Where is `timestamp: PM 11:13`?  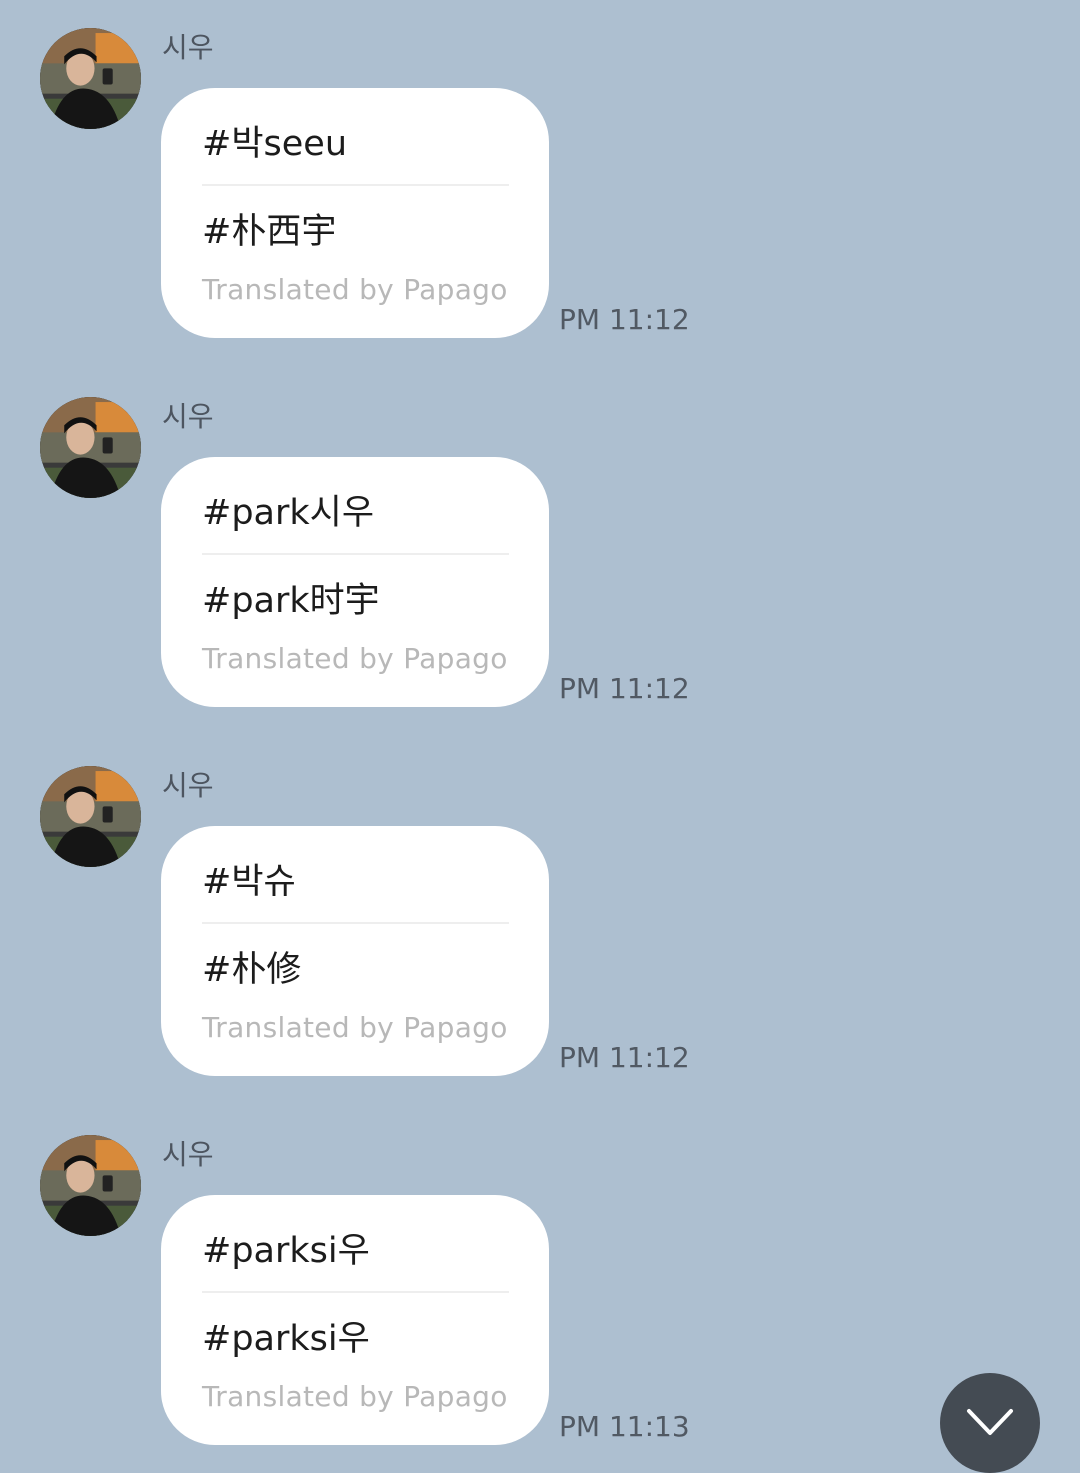 timestamp: PM 11:13 is located at coordinates (624, 1426).